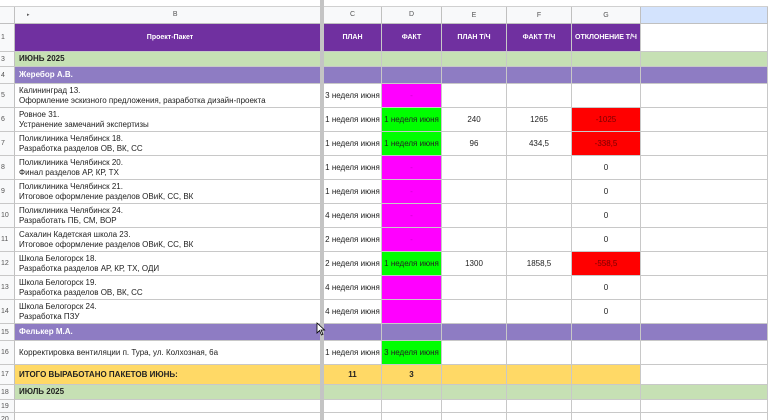 The image size is (768, 420). I want to click on cell-plan-hours: 1300, so click(474, 264).